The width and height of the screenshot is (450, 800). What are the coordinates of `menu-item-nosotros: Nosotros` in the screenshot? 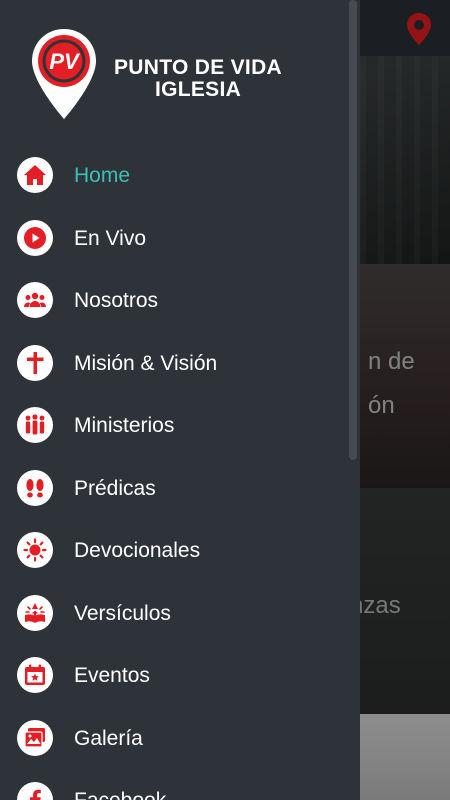 It's located at (180, 300).